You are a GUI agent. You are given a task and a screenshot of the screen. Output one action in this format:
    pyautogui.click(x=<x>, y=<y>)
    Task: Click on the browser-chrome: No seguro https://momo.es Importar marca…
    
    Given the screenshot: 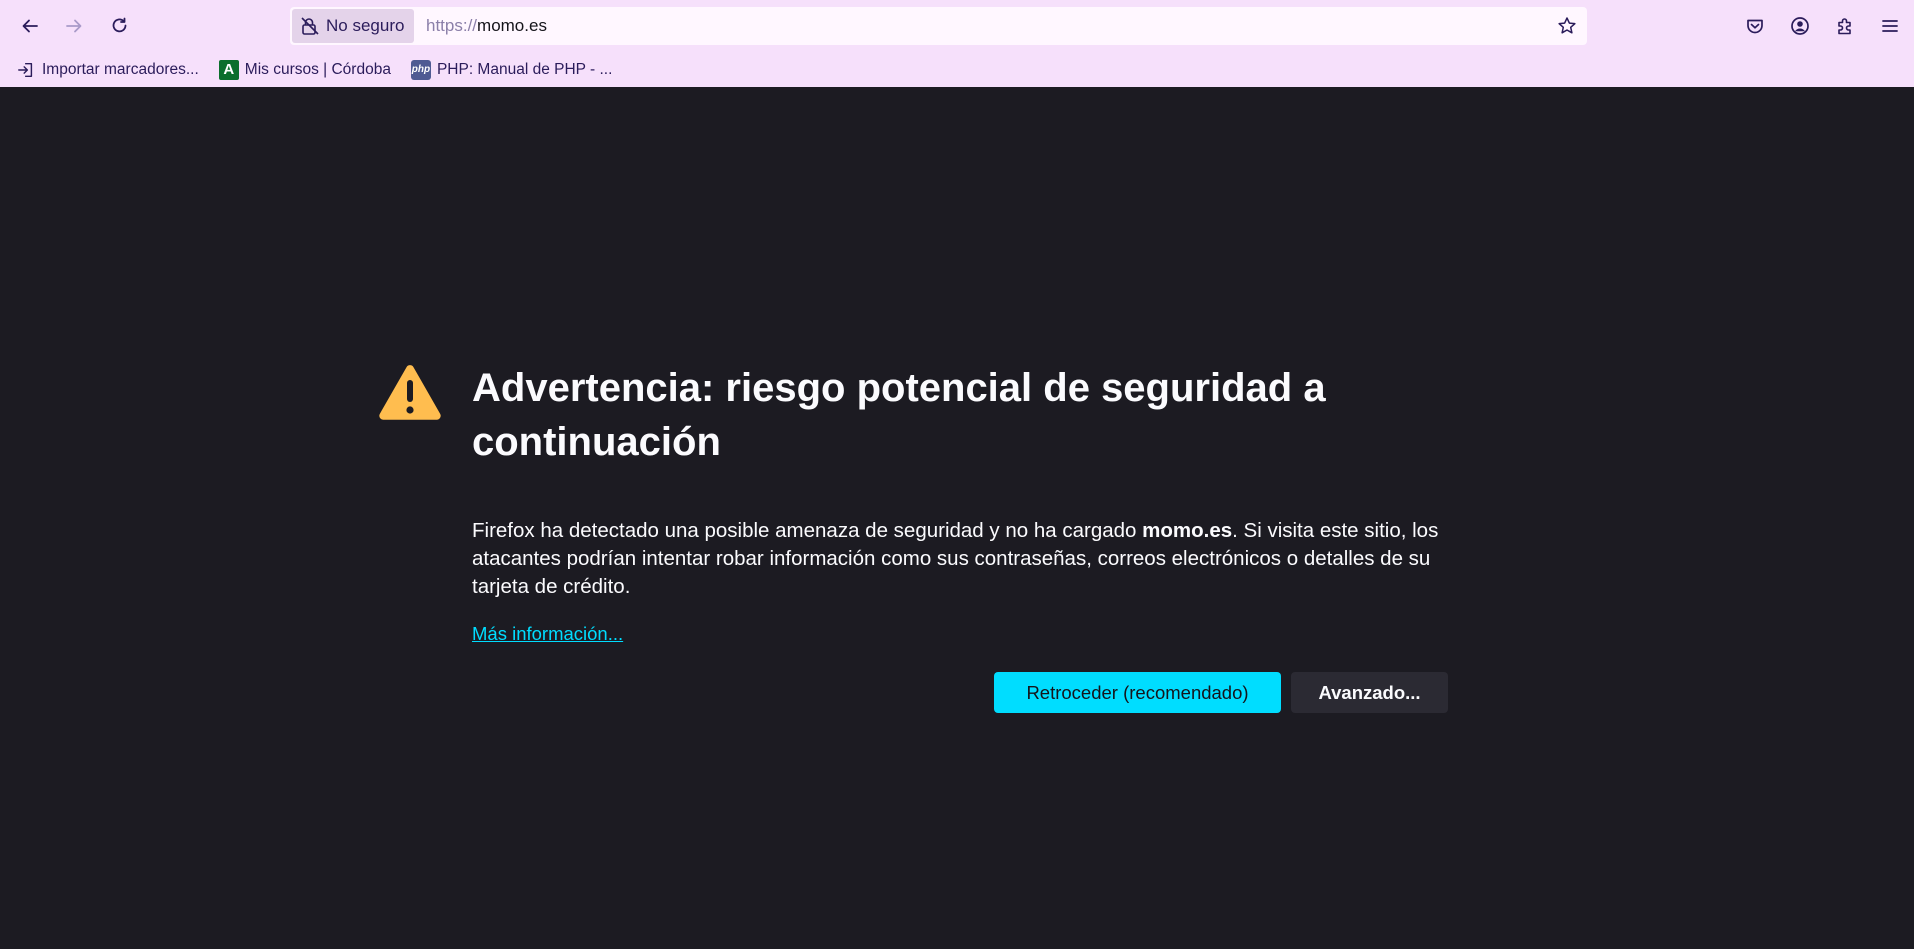 What is the action you would take?
    pyautogui.click(x=957, y=43)
    